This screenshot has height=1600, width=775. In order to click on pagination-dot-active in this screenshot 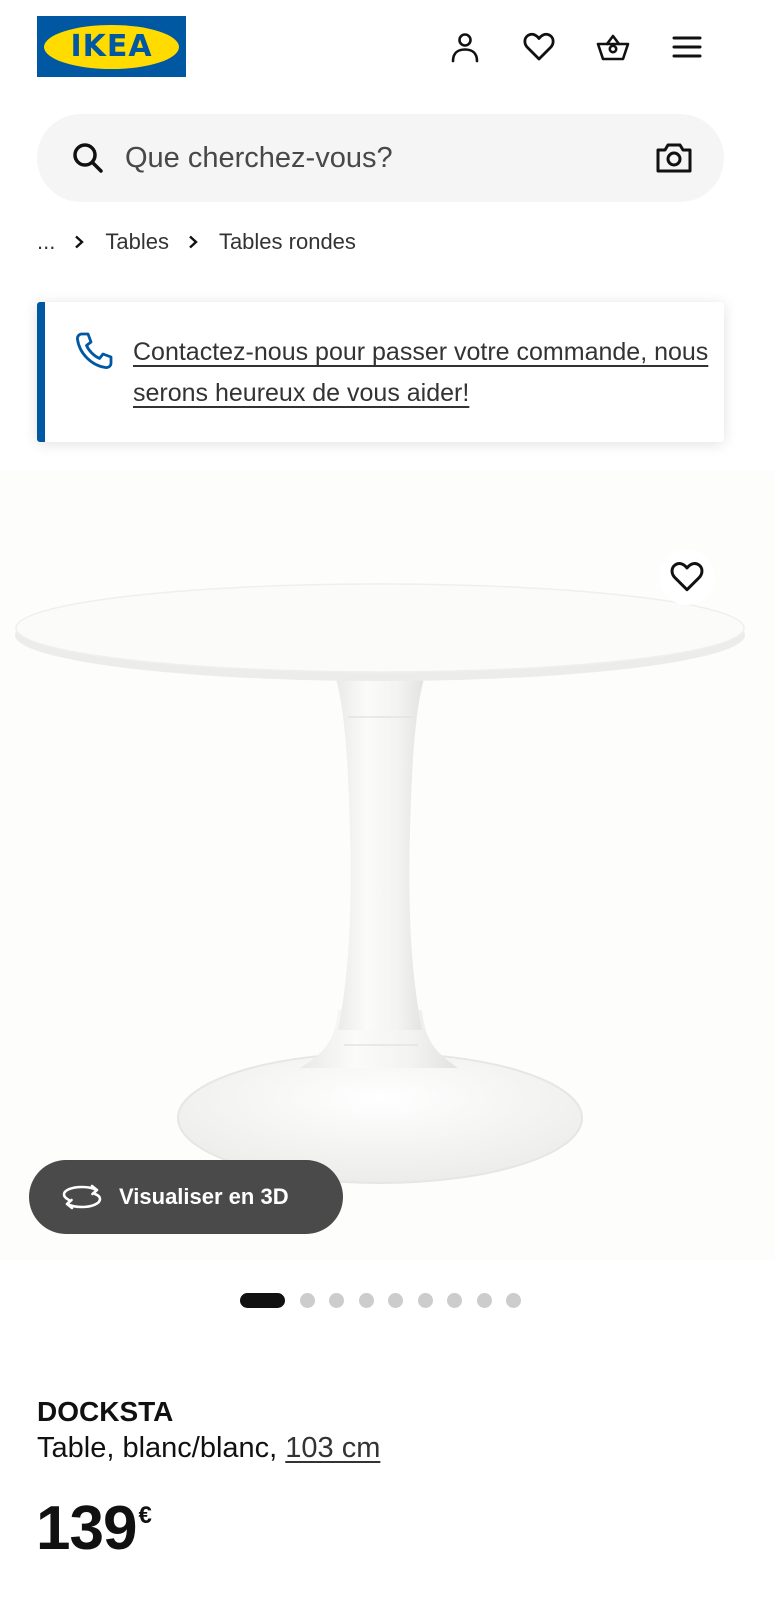, I will do `click(262, 1300)`.